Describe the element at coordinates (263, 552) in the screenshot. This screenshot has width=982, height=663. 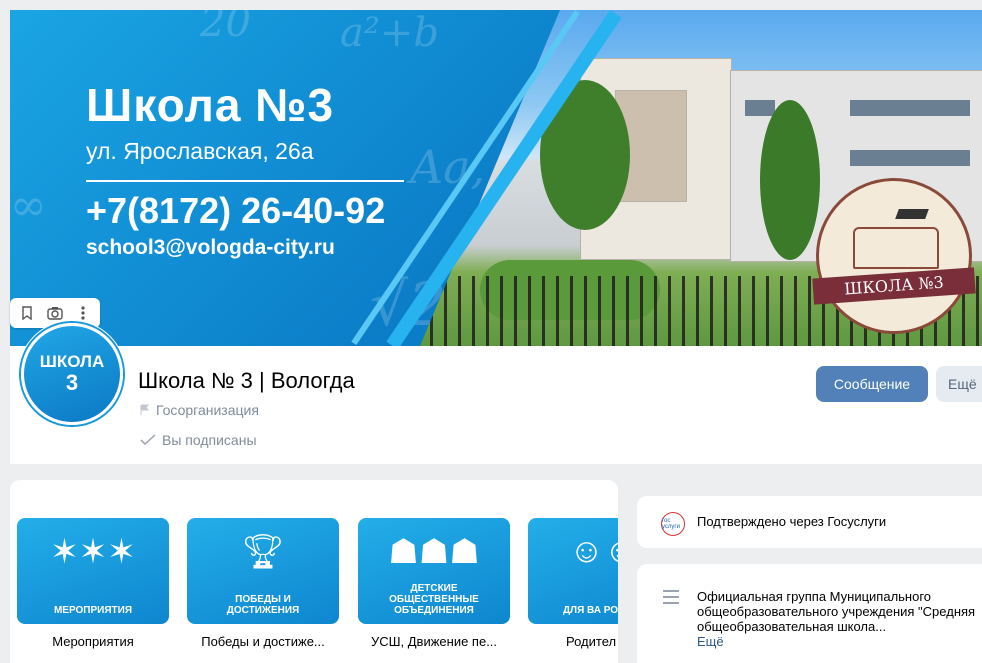
I see `trophy-icon: 🏆︎` at that location.